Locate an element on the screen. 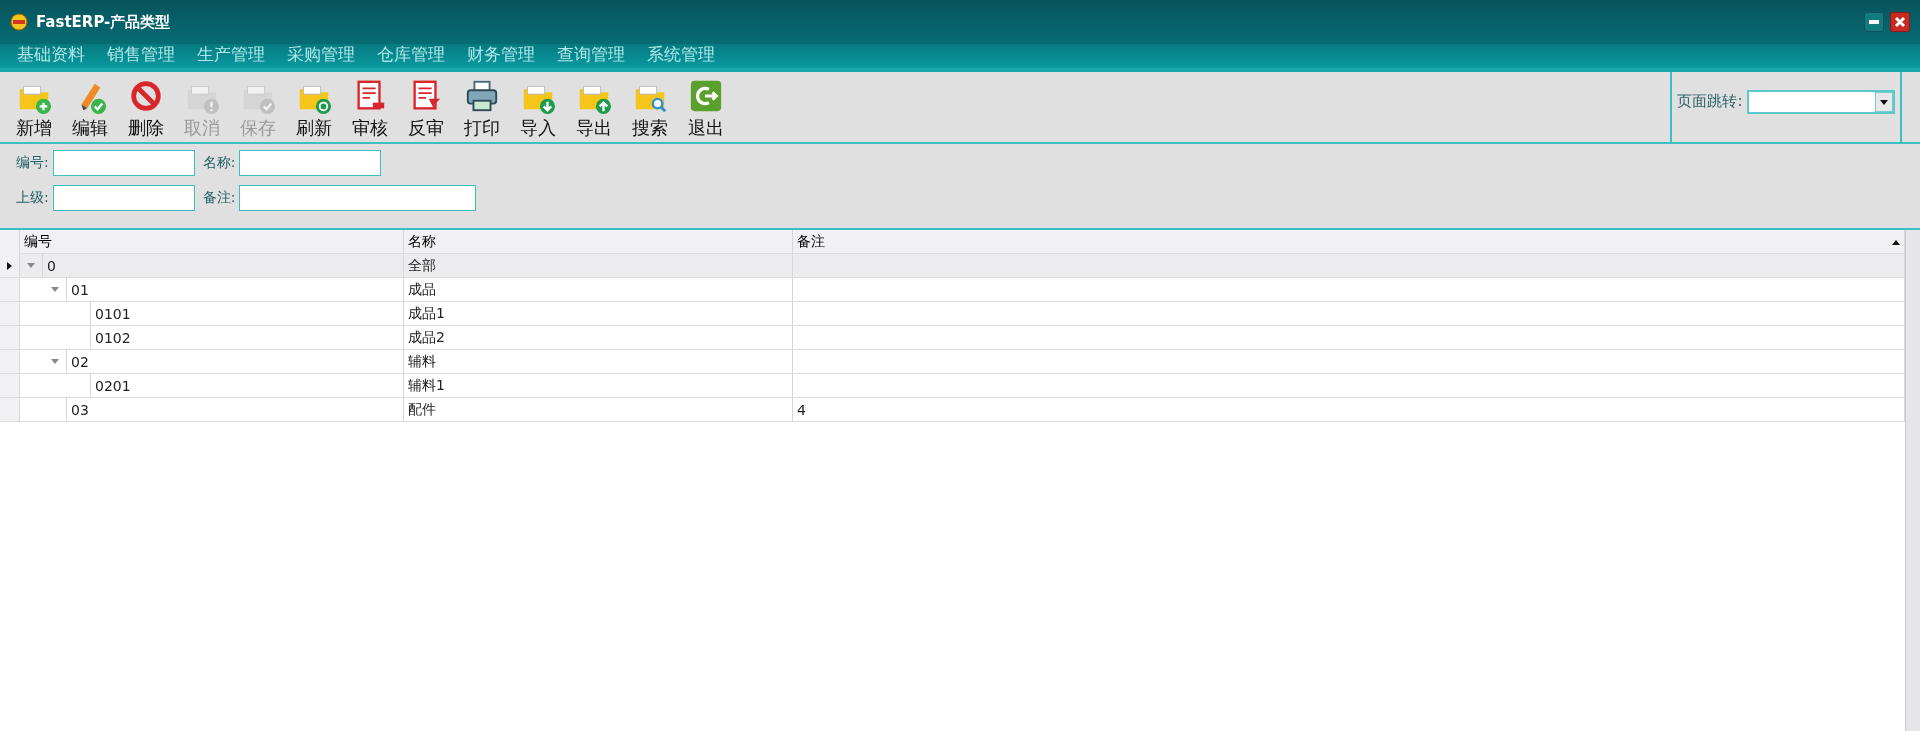 The image size is (1920, 731). close-button is located at coordinates (1900, 22).